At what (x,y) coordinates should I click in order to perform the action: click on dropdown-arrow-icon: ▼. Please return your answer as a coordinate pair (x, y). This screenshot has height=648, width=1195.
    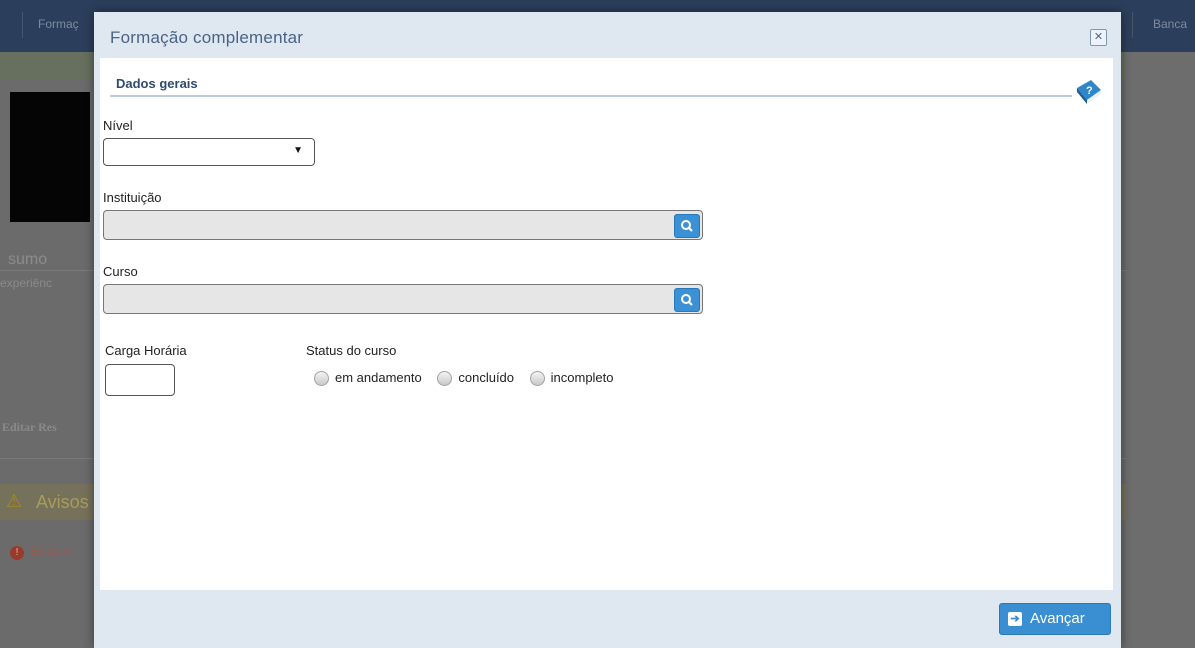
    Looking at the image, I should click on (298, 150).